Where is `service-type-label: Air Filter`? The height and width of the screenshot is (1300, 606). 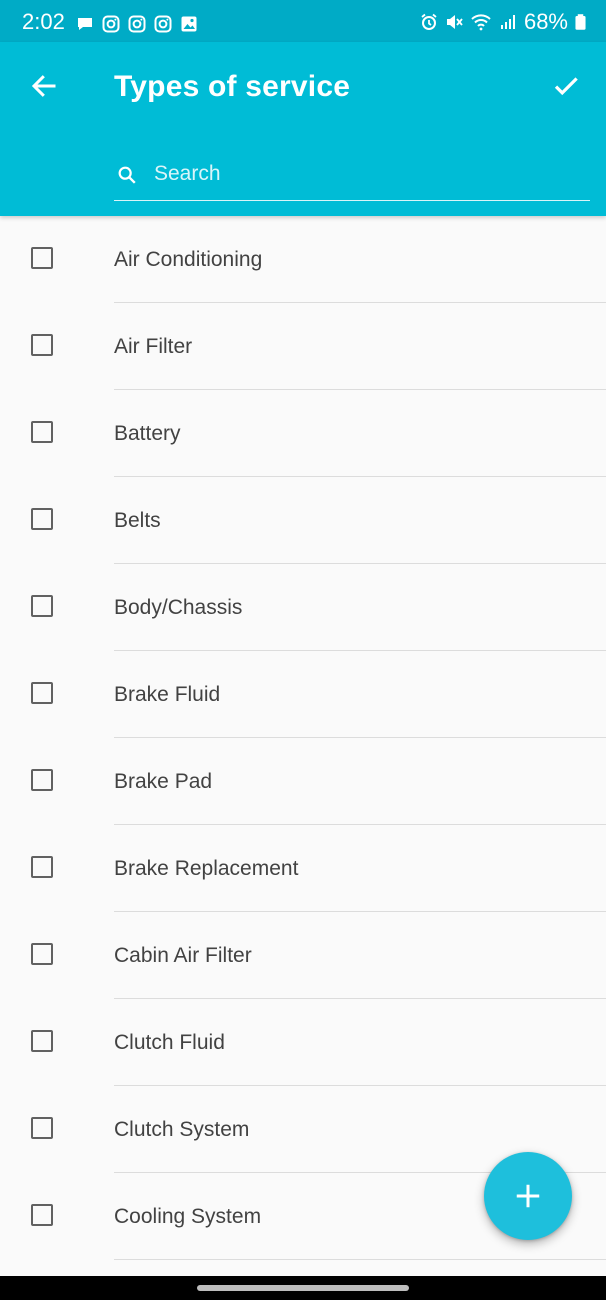
service-type-label: Air Filter is located at coordinates (153, 346).